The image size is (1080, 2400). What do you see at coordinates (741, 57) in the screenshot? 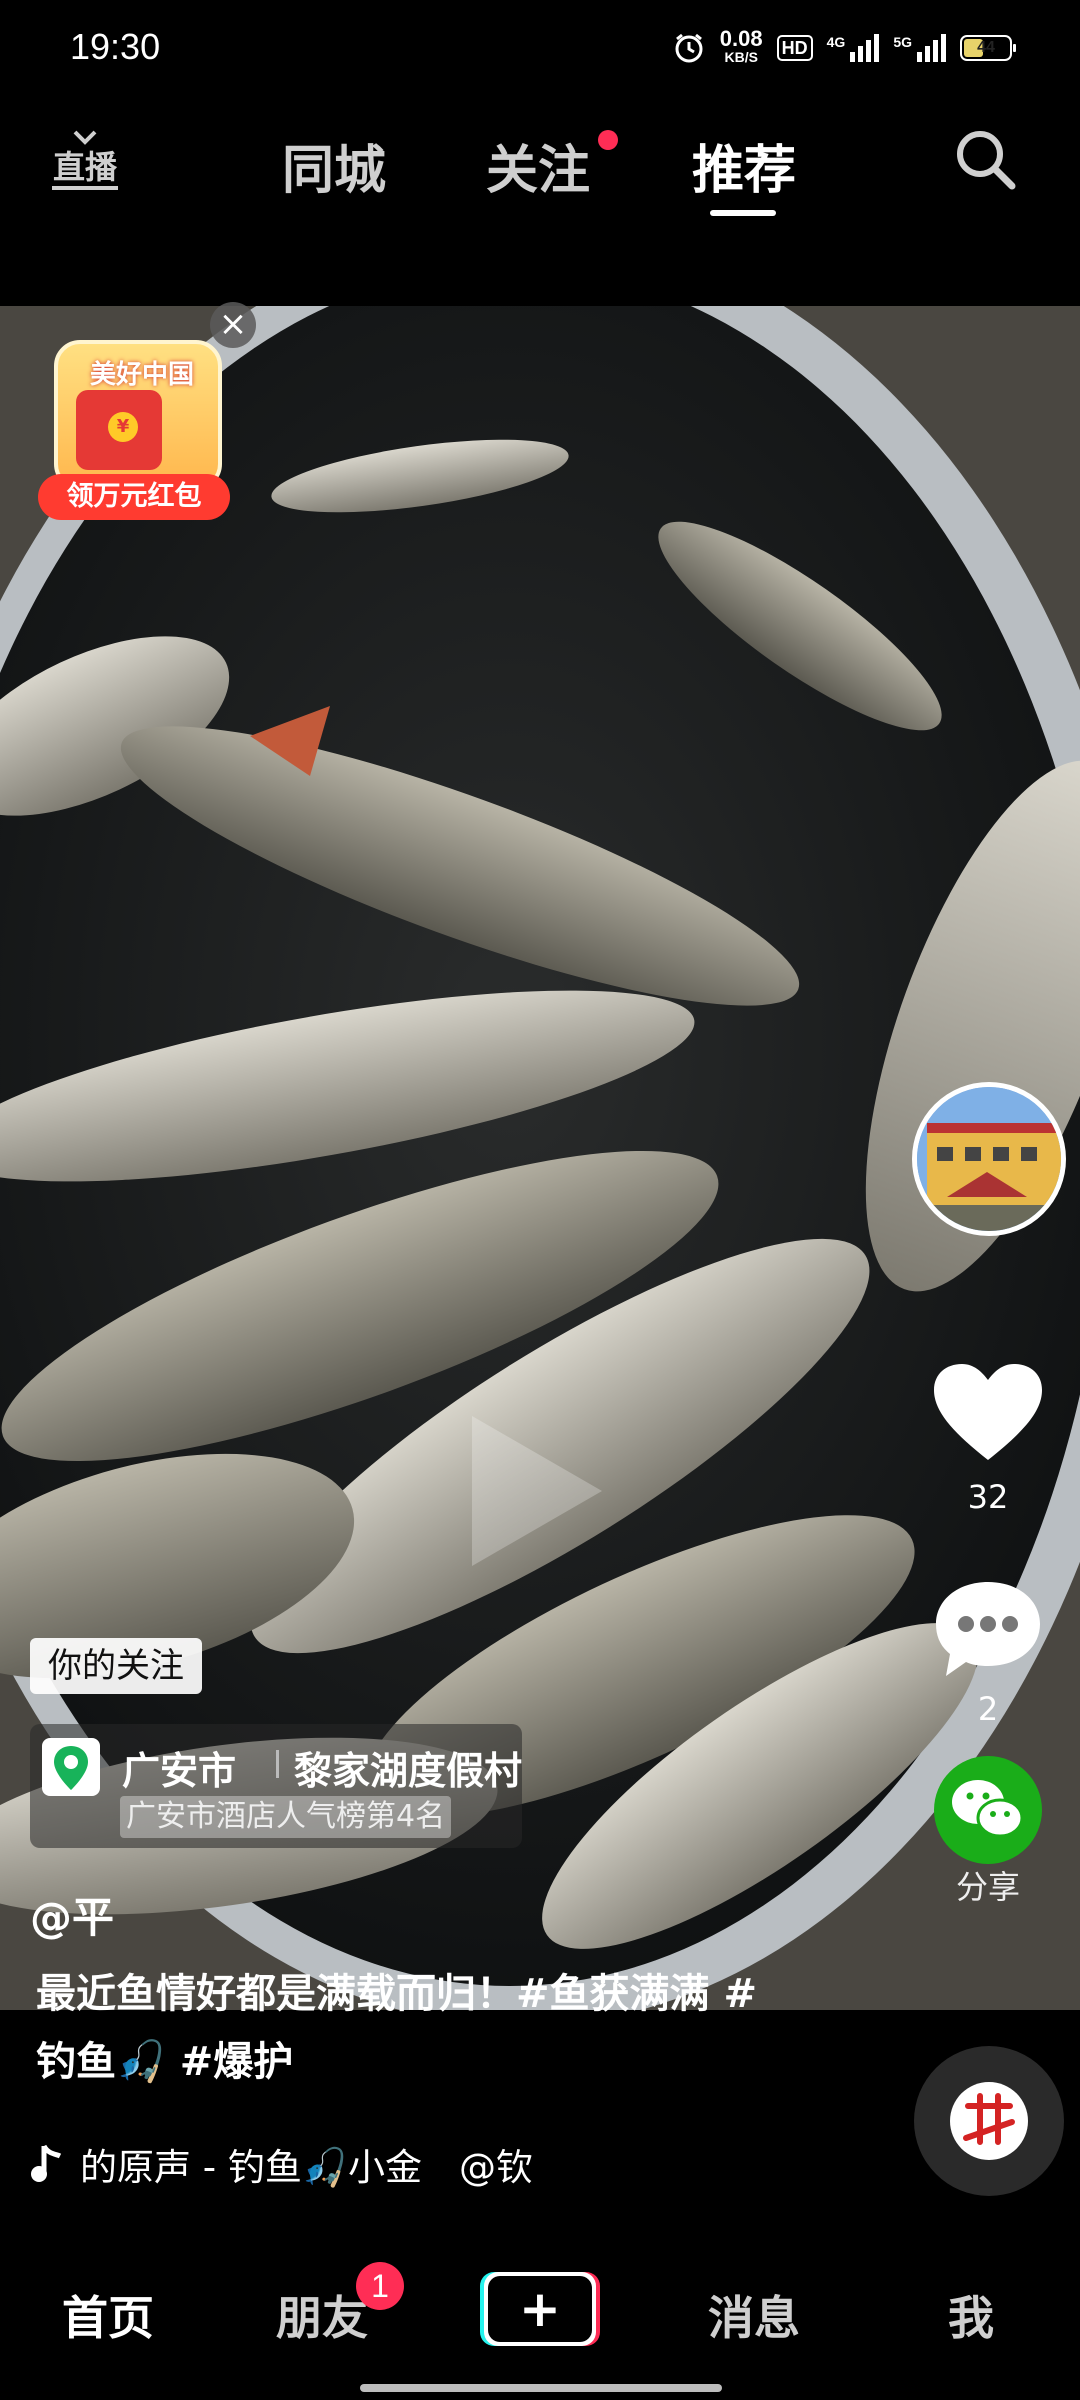
I see `speed-unit: KB/S` at bounding box center [741, 57].